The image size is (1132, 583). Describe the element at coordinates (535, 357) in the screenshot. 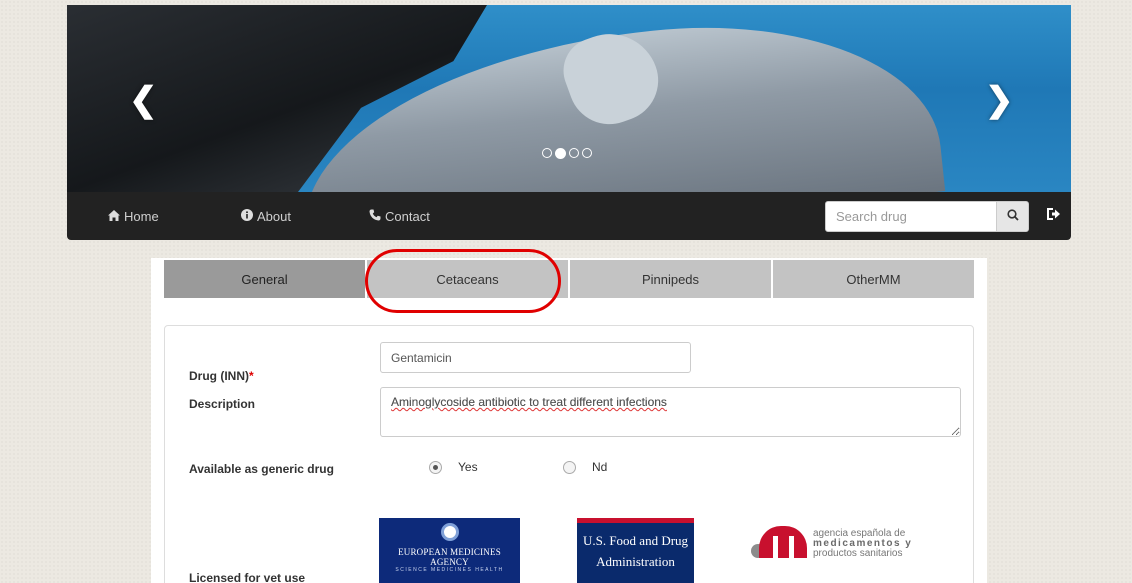

I see `drug-input` at that location.